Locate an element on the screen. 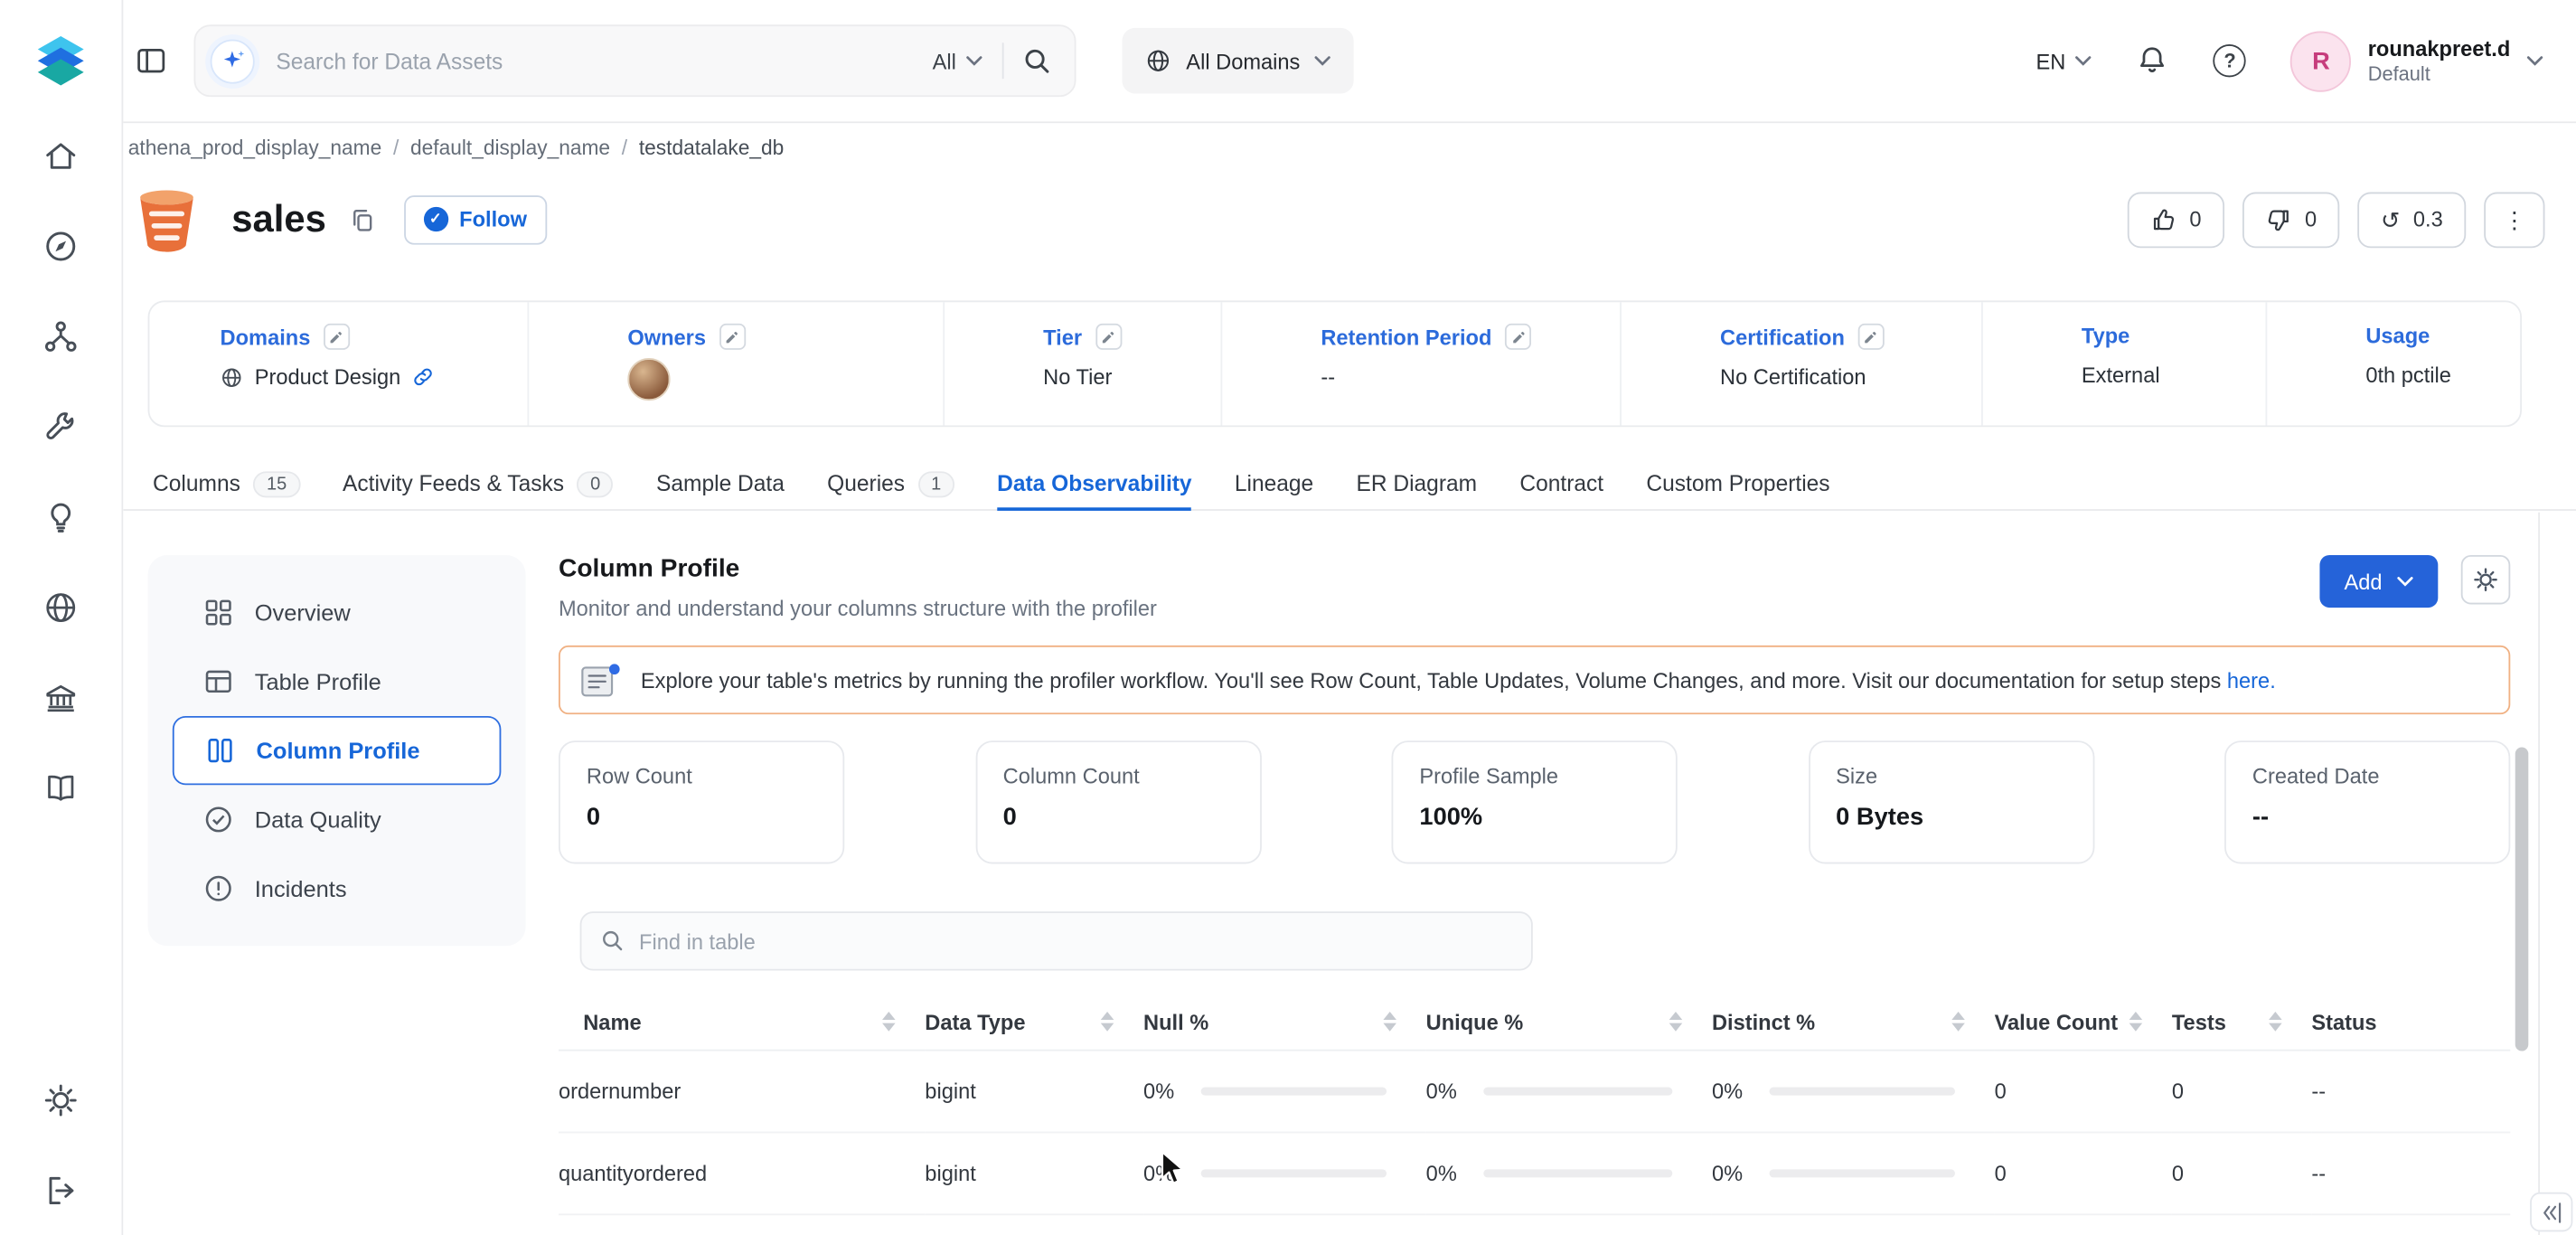 The height and width of the screenshot is (1235, 2576). tab-columns: Columns 15 is located at coordinates (226, 484).